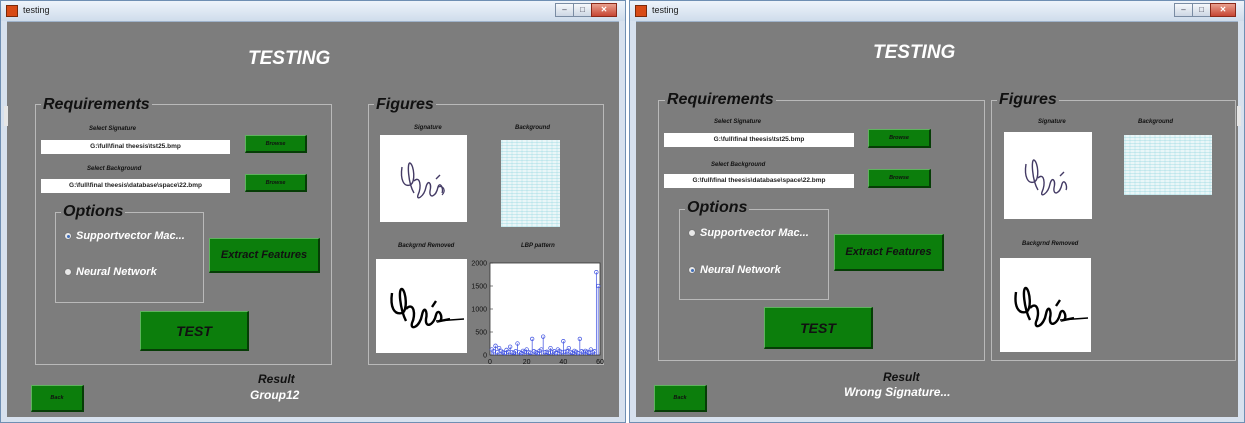 The image size is (1245, 423). What do you see at coordinates (485, 356) in the screenshot?
I see `y-tick-label-0: 0` at bounding box center [485, 356].